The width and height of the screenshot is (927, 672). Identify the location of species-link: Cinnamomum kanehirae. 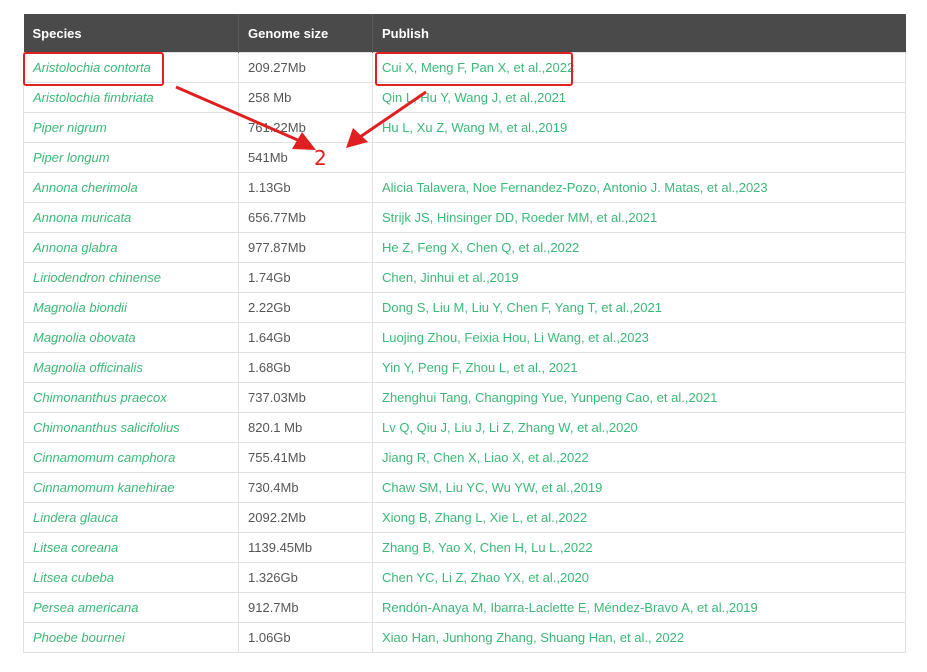
(131, 487).